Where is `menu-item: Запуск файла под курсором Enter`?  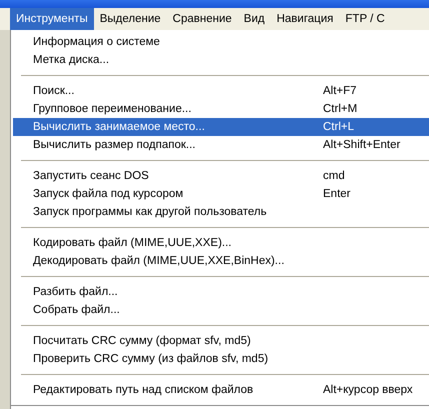 menu-item: Запуск файла под курсором Enter is located at coordinates (221, 194).